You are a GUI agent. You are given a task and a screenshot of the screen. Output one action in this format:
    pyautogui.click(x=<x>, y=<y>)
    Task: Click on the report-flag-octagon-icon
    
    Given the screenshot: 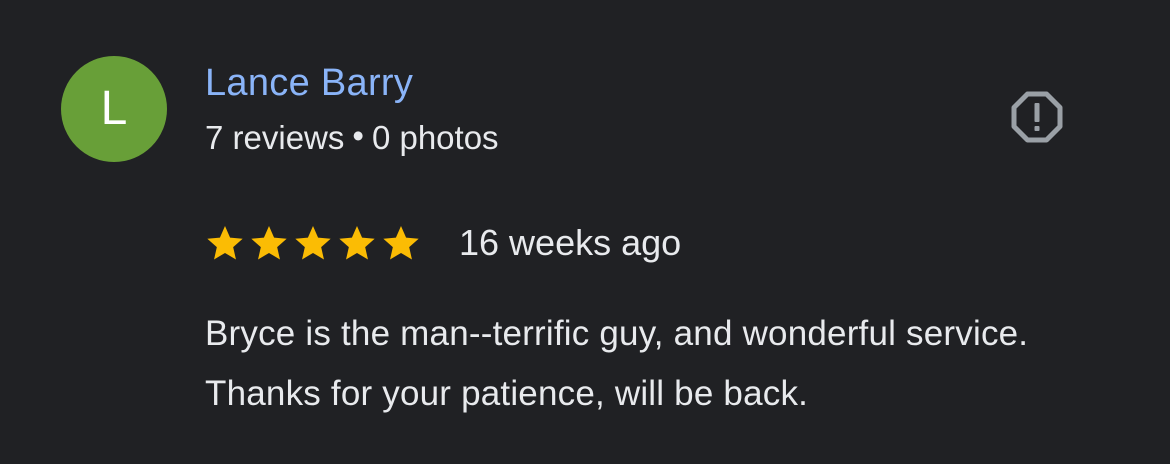 What is the action you would take?
    pyautogui.click(x=1037, y=117)
    